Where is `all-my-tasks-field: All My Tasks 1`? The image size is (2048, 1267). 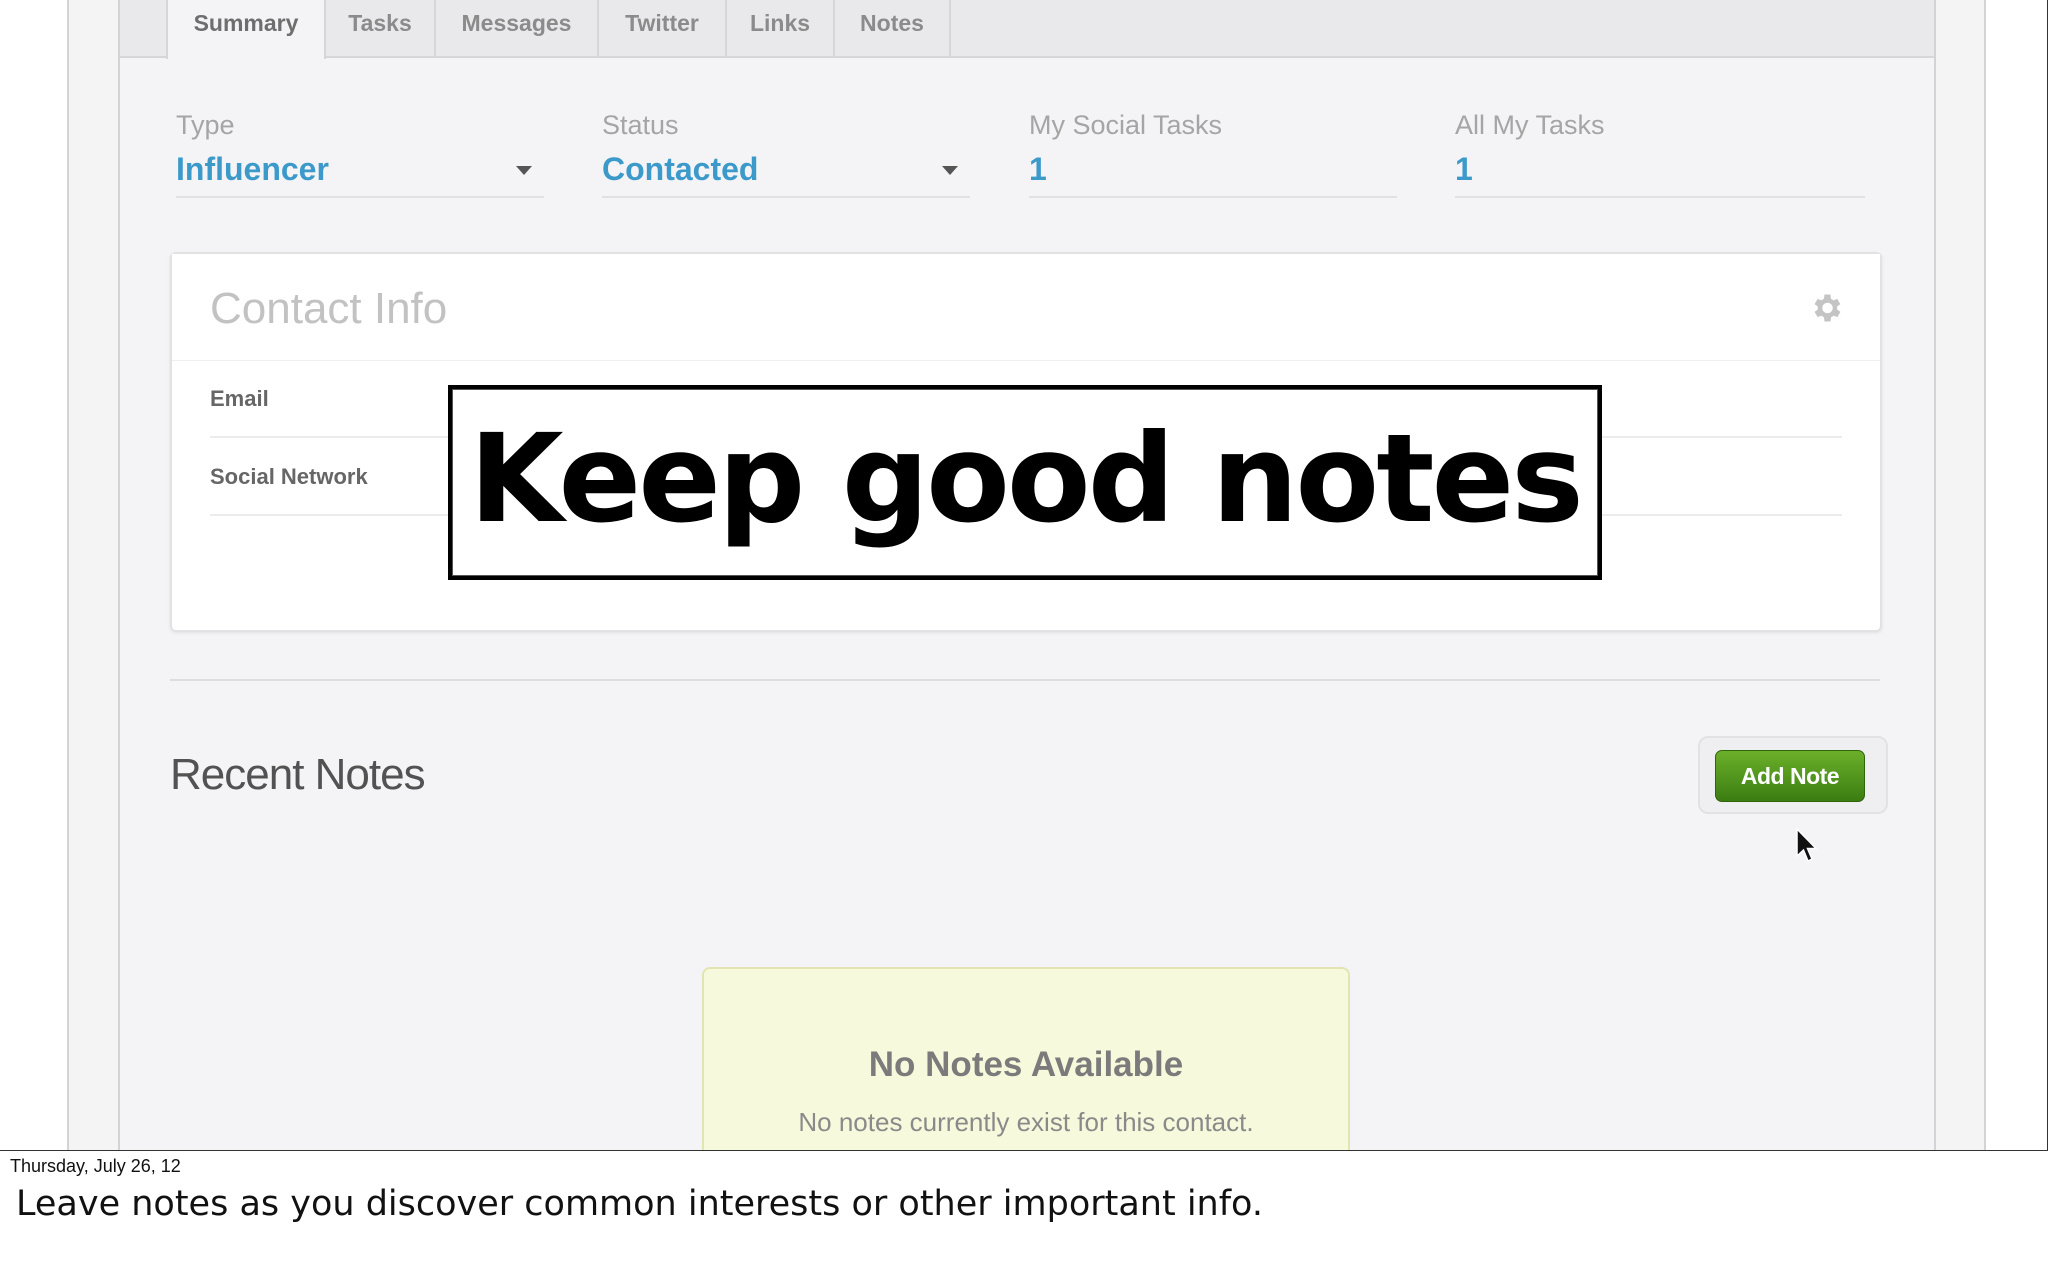
all-my-tasks-field: All My Tasks 1 is located at coordinates (1660, 154).